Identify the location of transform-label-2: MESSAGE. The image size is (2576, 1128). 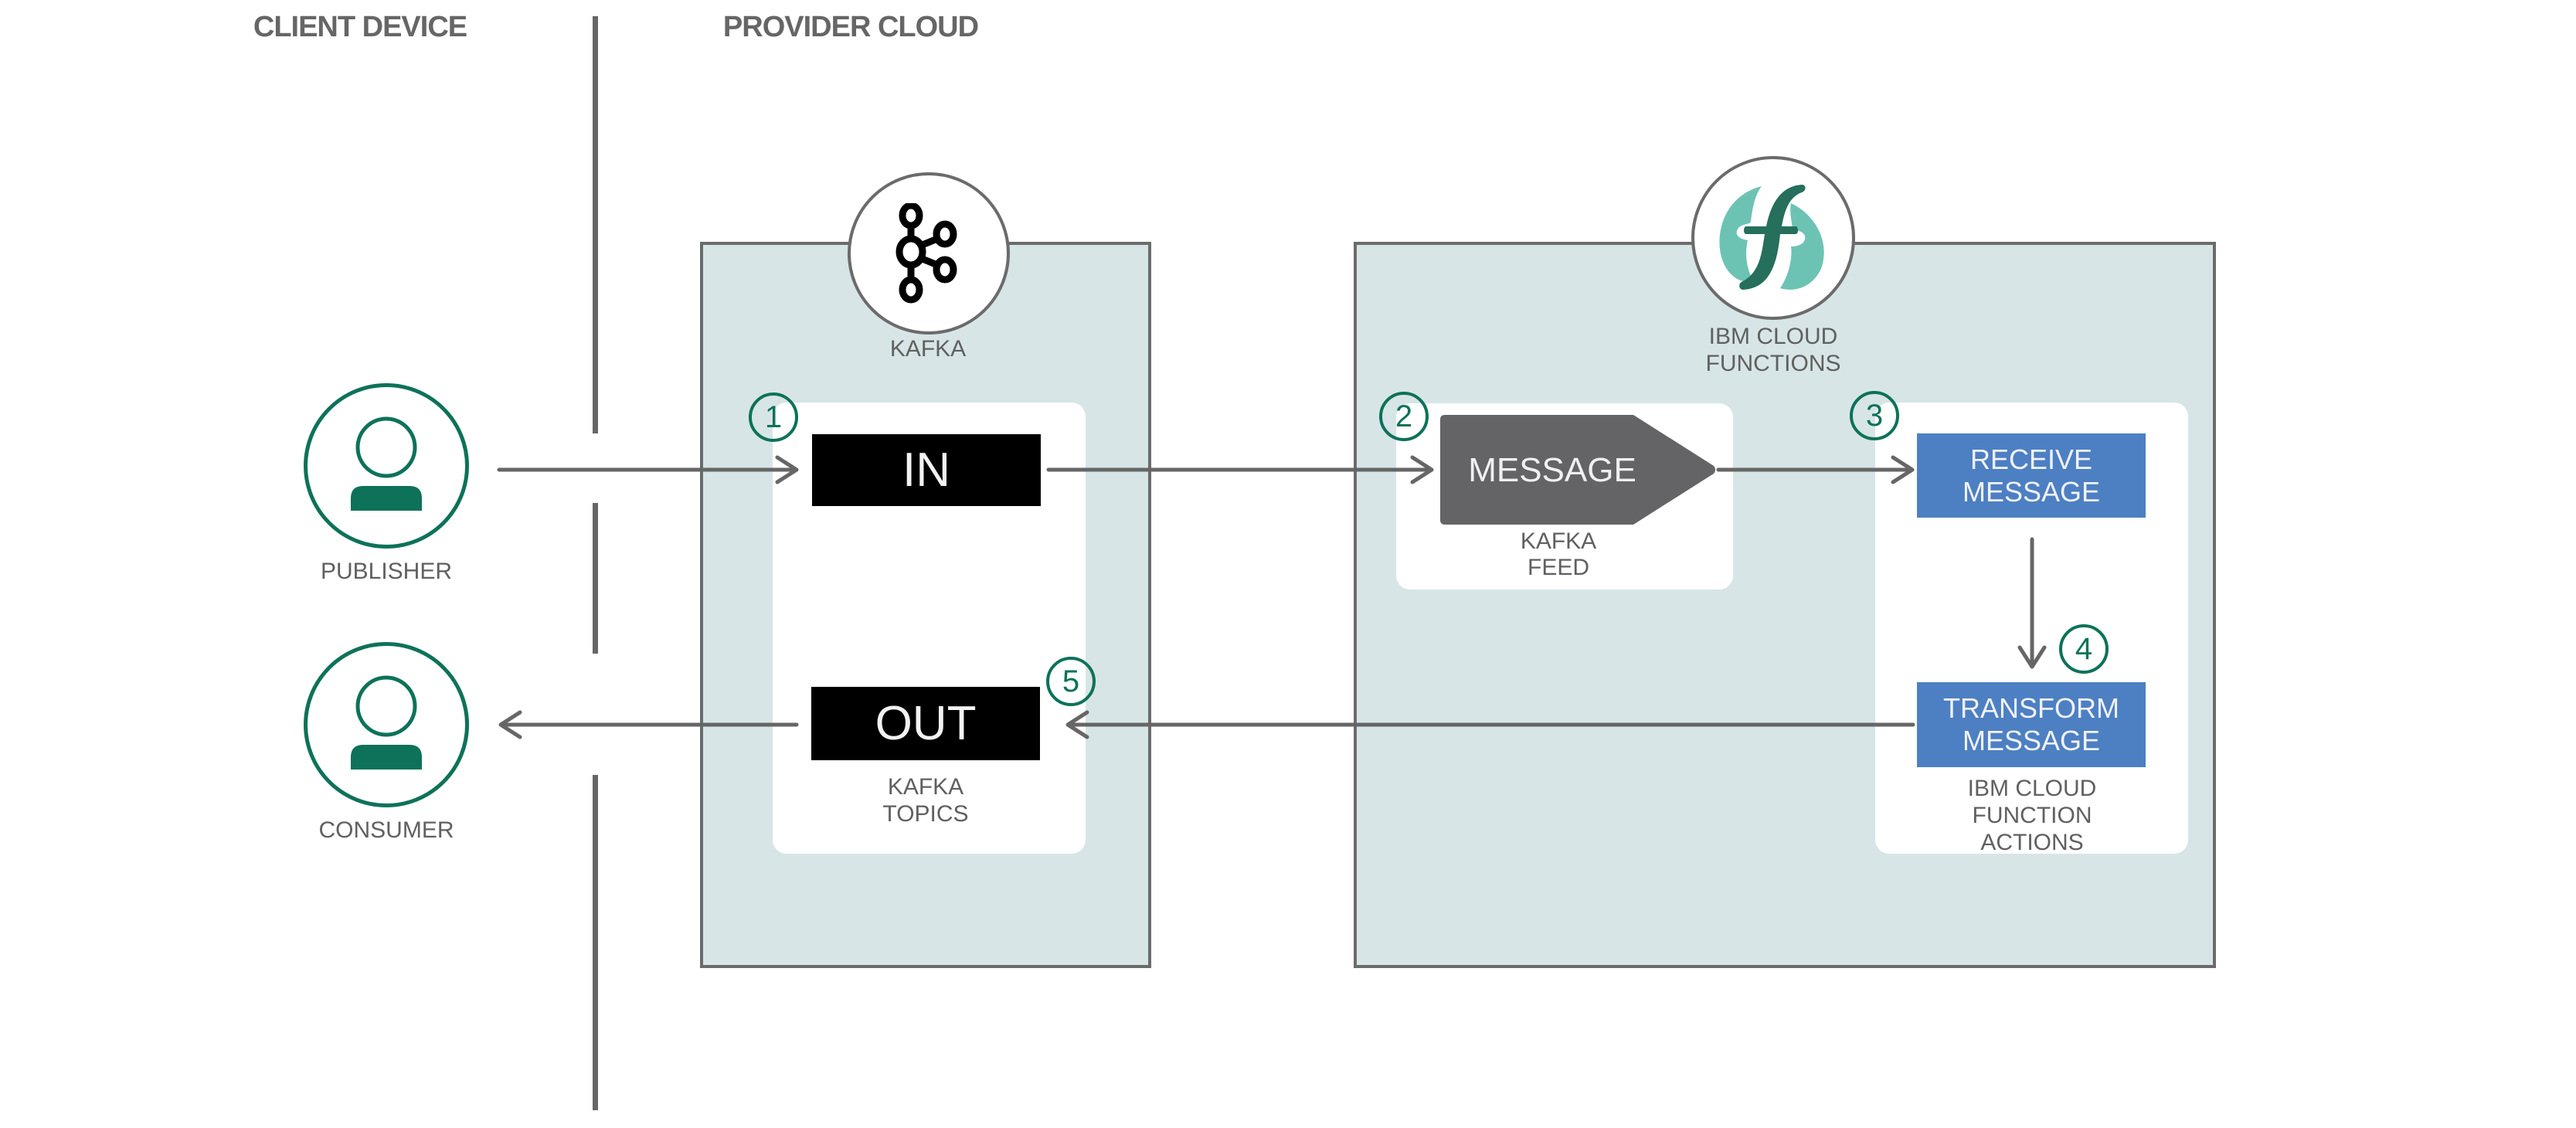
(2031, 741).